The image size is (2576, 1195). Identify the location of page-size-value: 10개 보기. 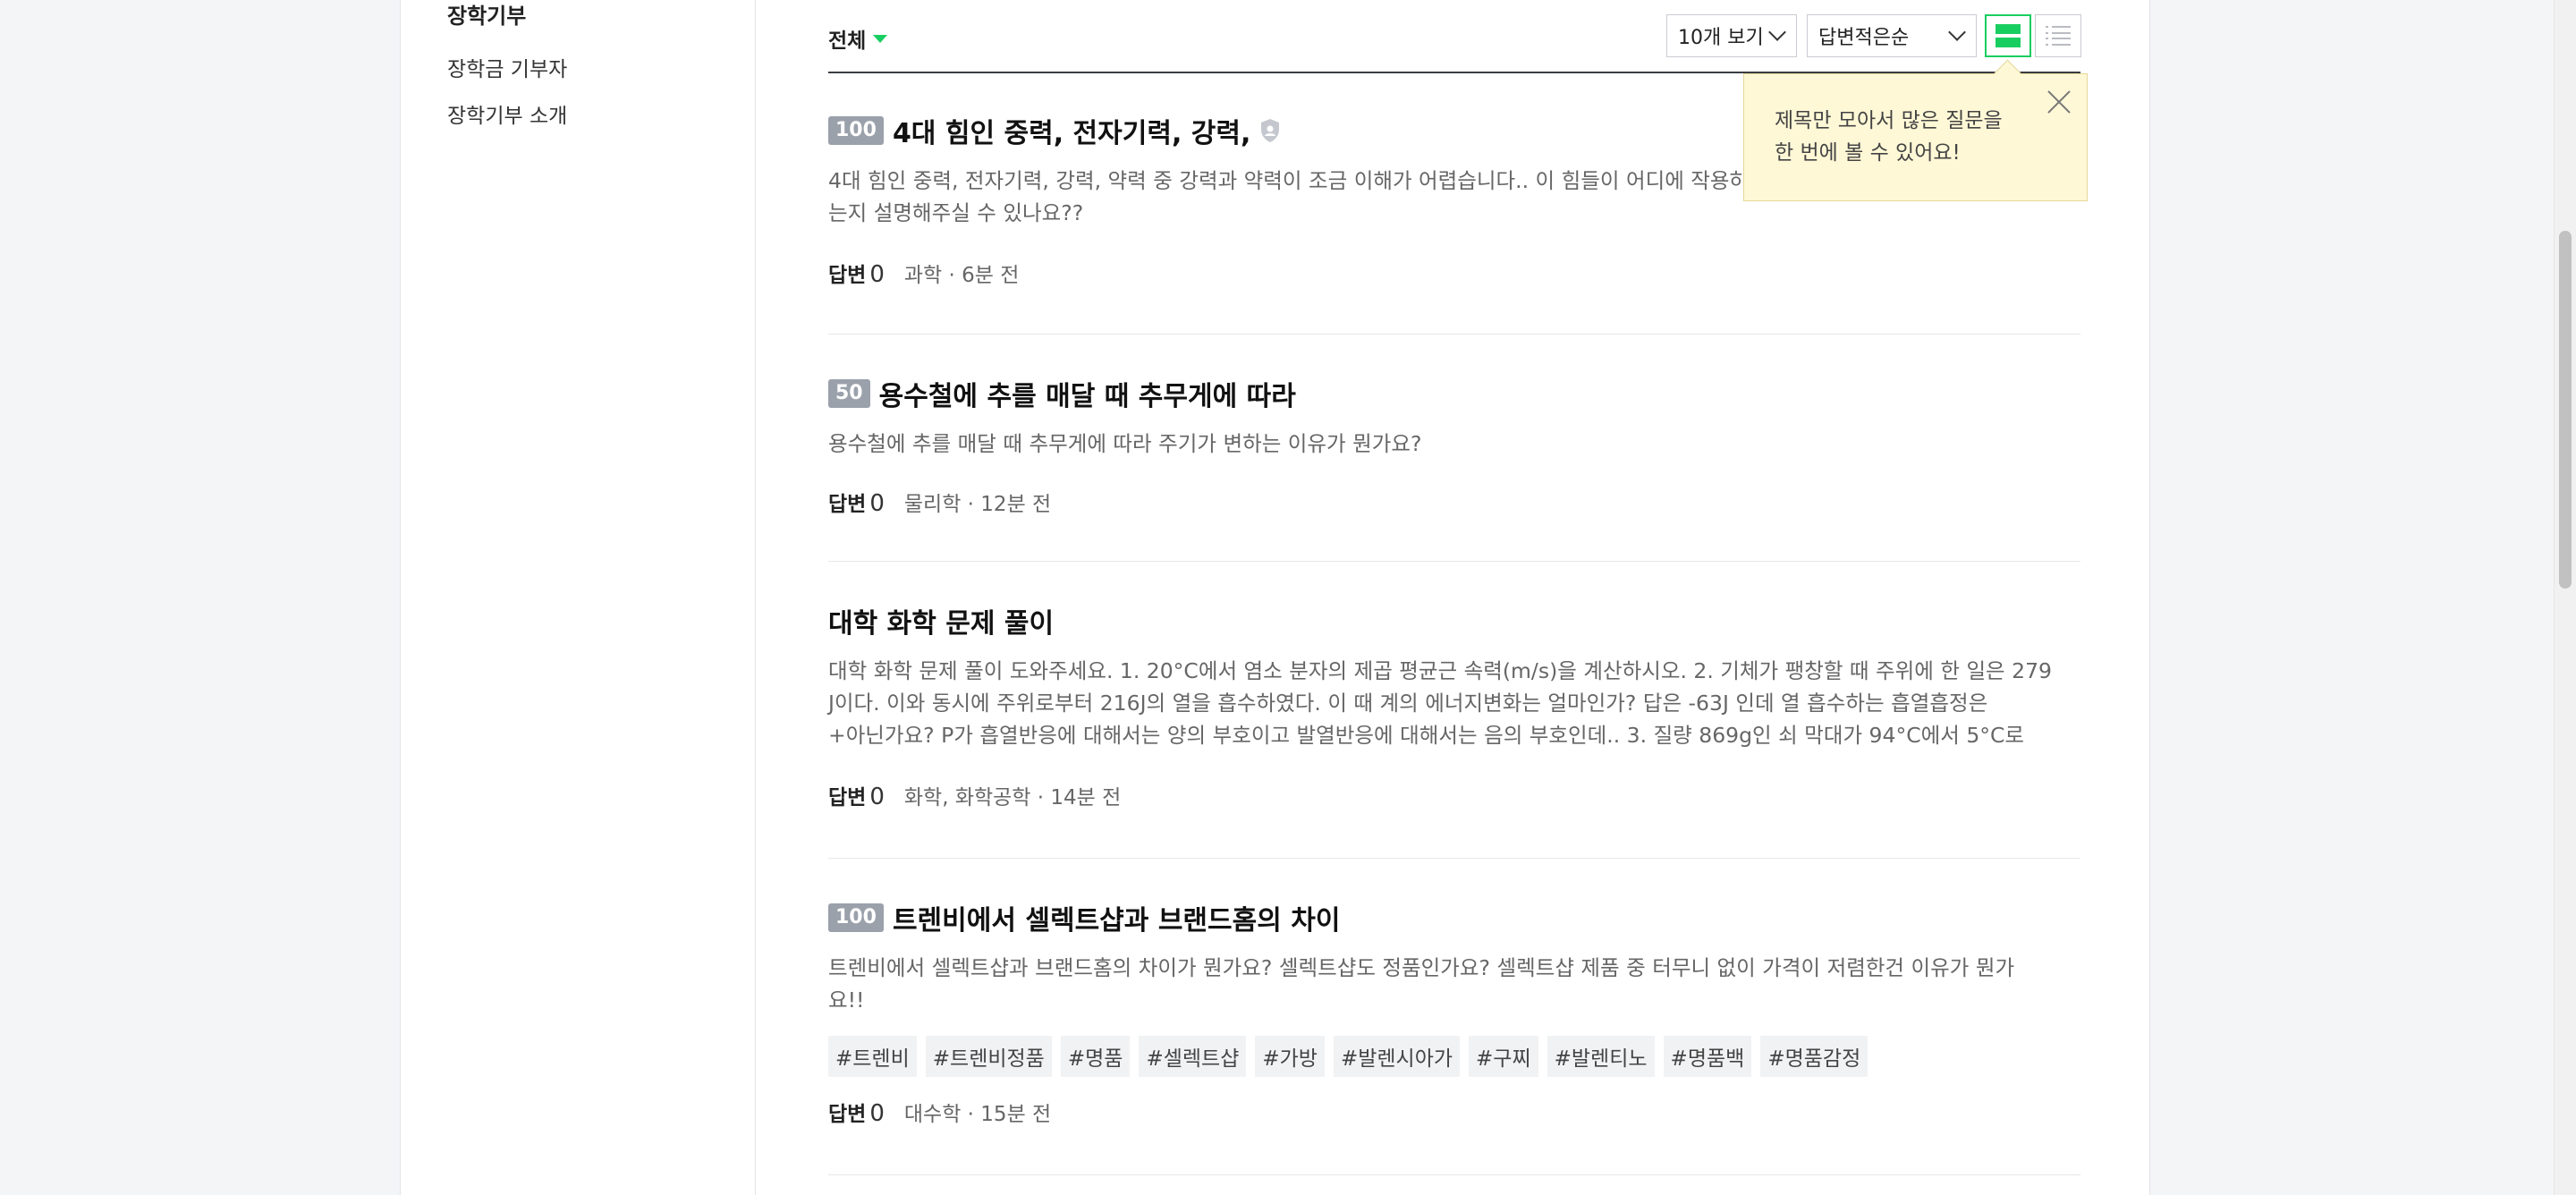
(1721, 38).